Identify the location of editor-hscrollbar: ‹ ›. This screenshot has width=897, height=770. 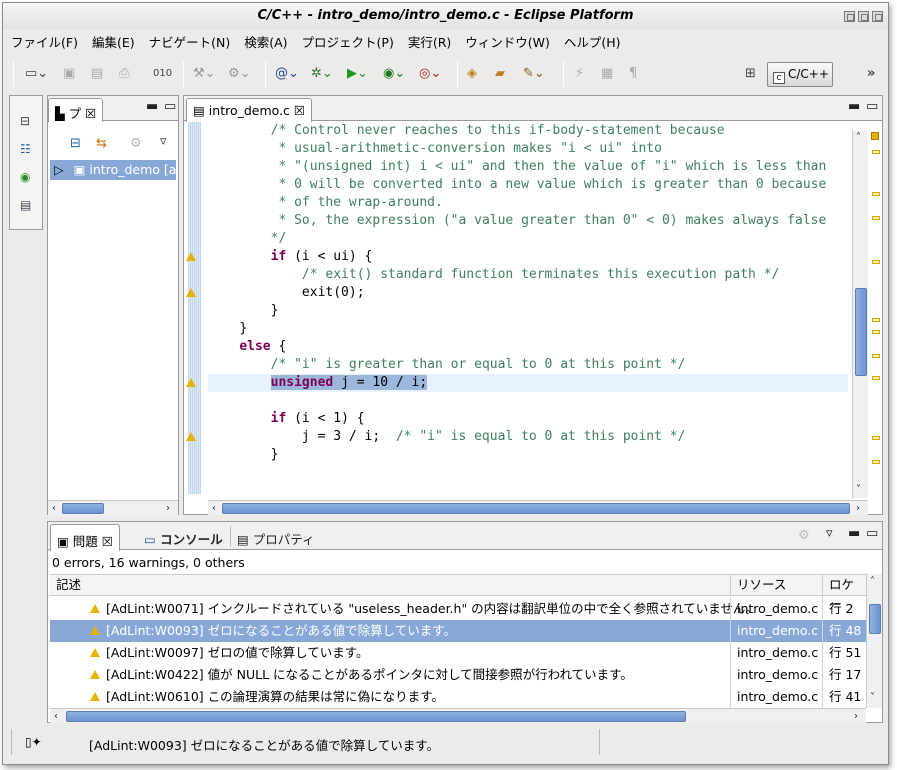
(538, 507).